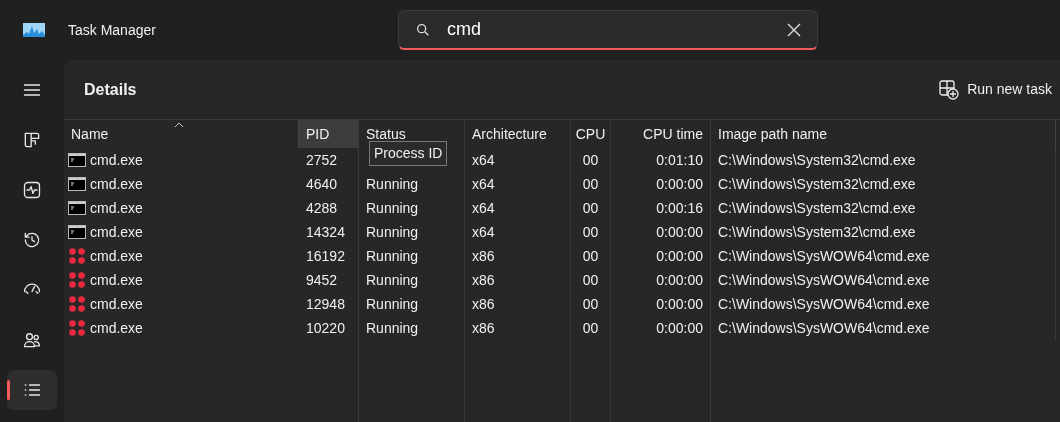  Describe the element at coordinates (883, 134) in the screenshot. I see `column-header: Image path name` at that location.